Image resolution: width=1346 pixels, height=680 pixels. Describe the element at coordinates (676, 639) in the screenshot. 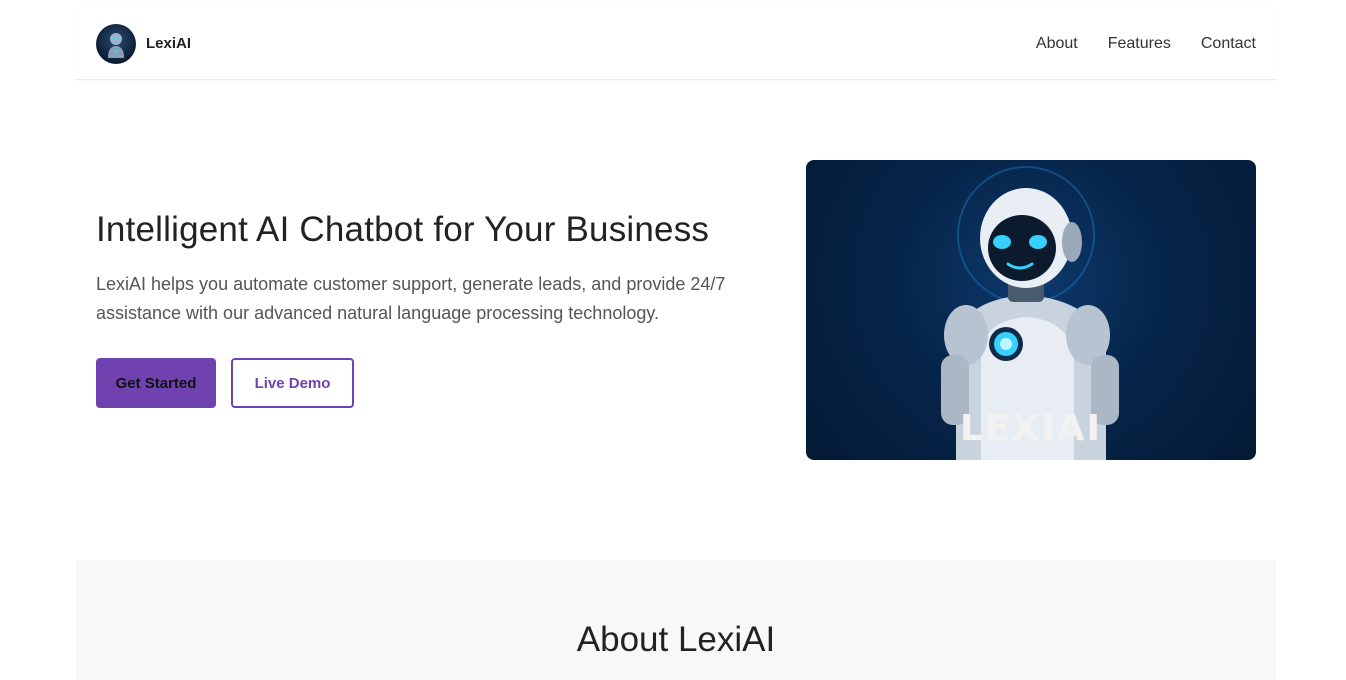

I see `about-title: About LexiAI` at that location.